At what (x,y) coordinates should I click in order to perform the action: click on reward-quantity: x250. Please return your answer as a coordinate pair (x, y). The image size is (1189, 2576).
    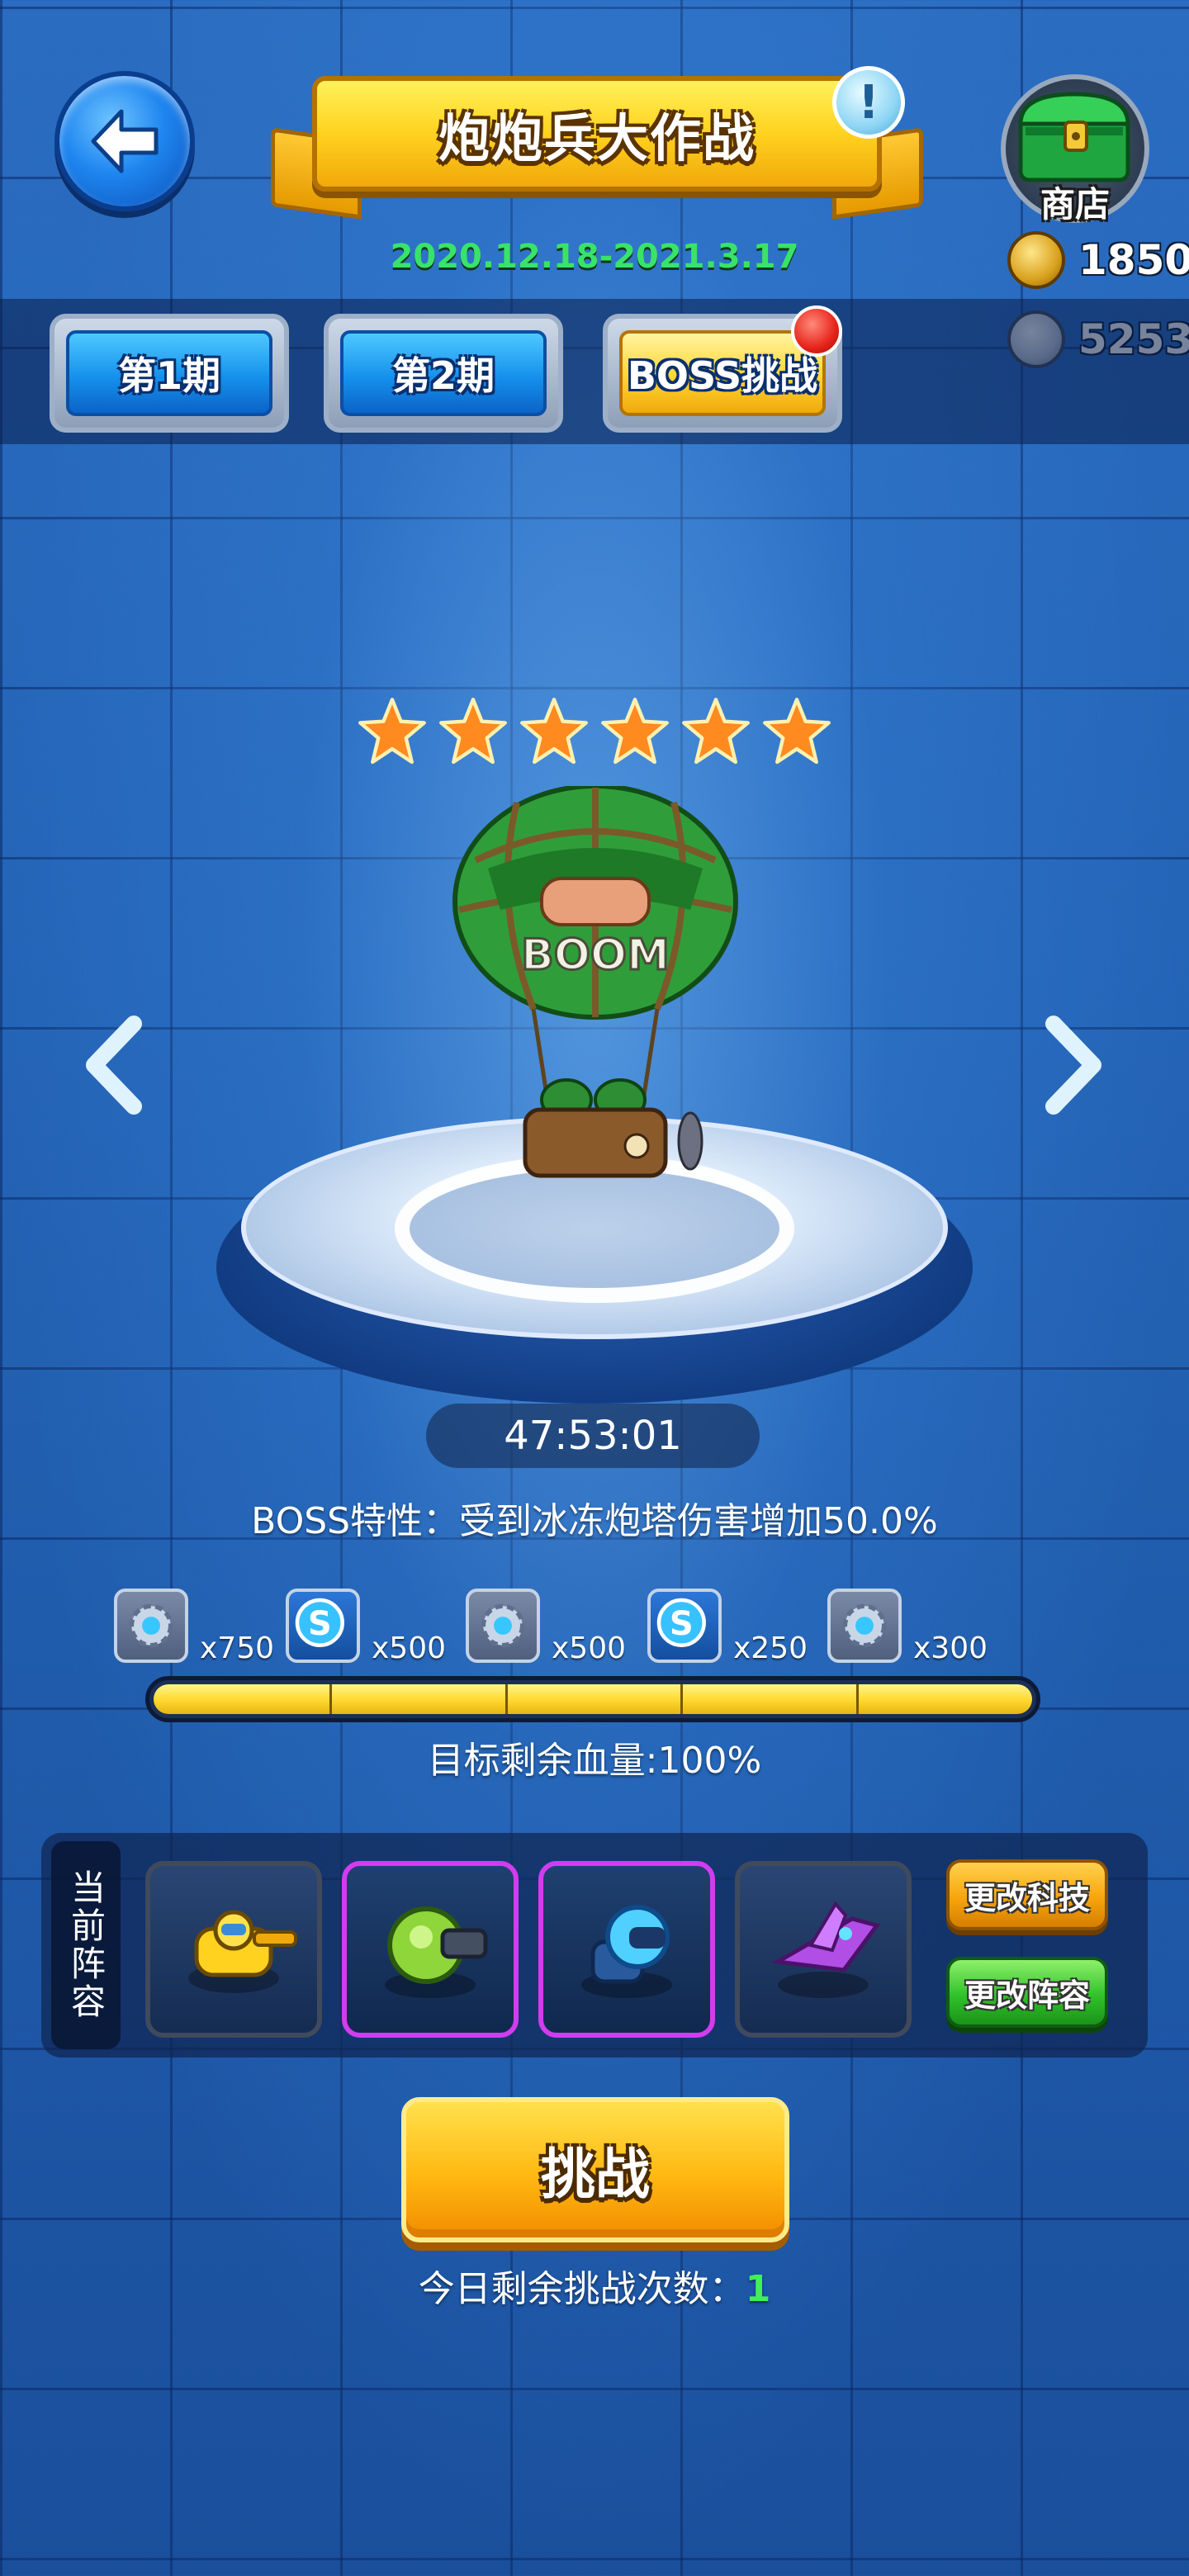
    Looking at the image, I should click on (770, 1648).